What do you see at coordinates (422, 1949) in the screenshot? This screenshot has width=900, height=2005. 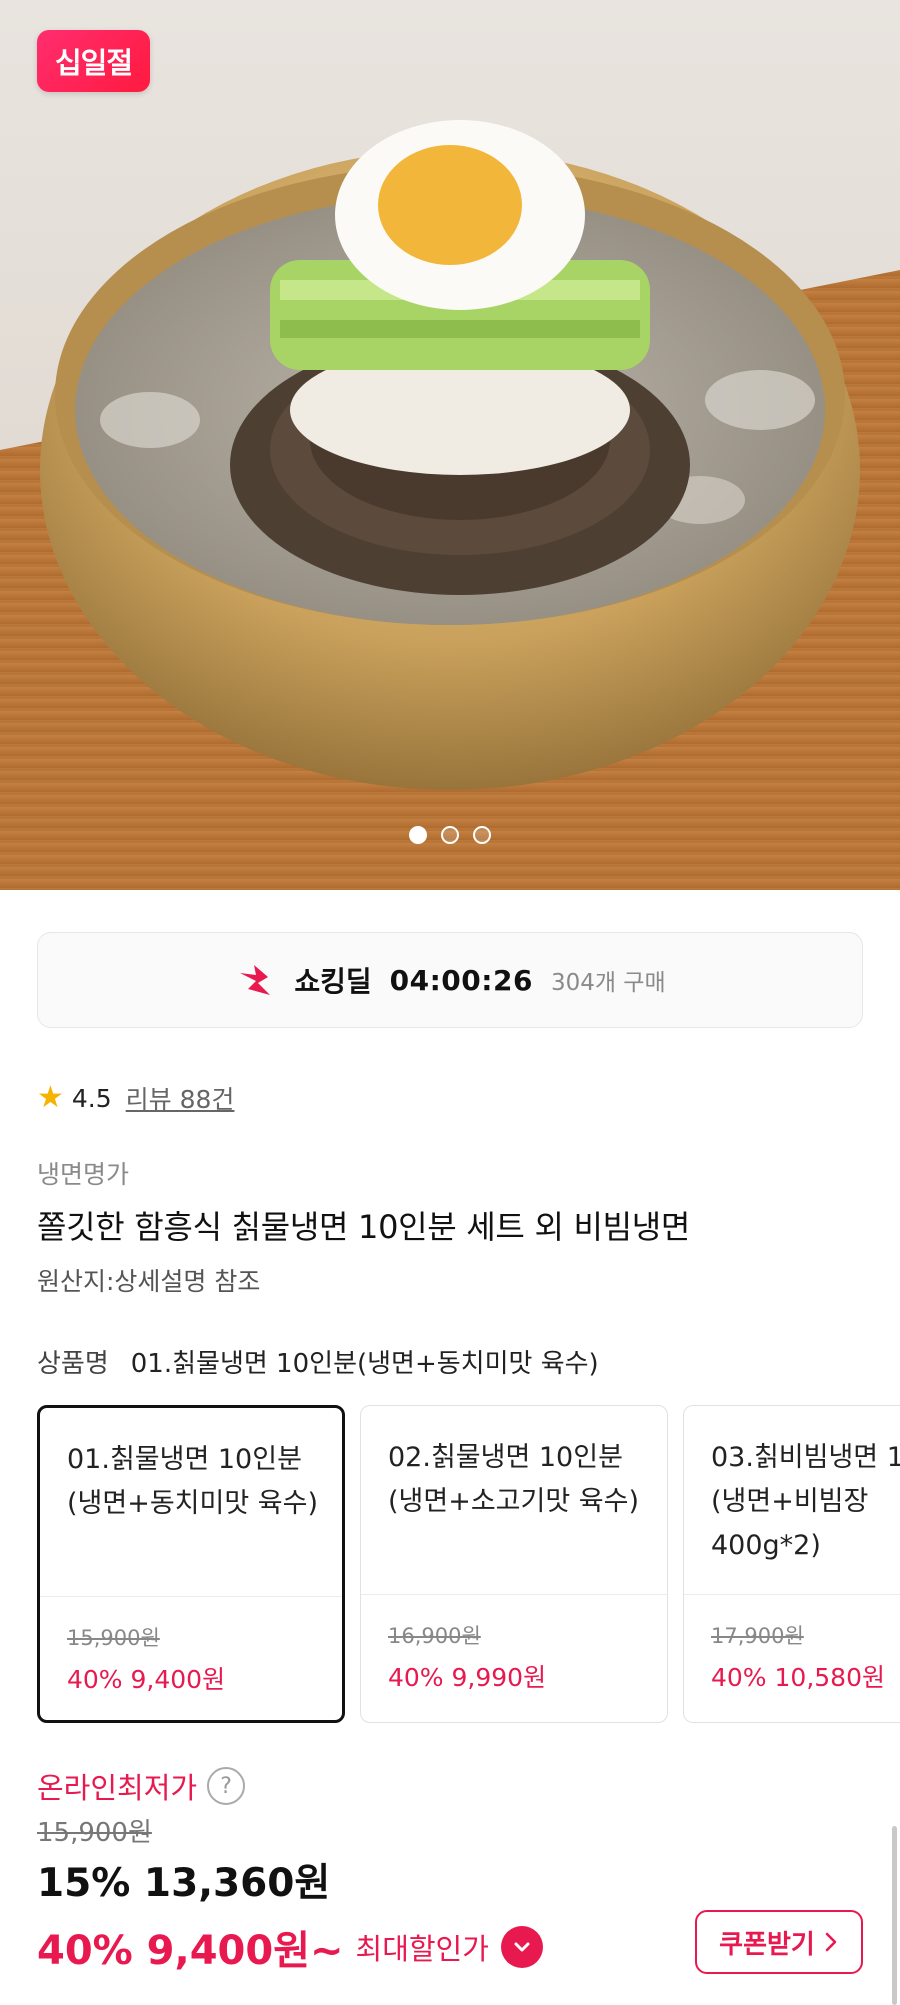 I see `max-discount-label: 최대할인가` at bounding box center [422, 1949].